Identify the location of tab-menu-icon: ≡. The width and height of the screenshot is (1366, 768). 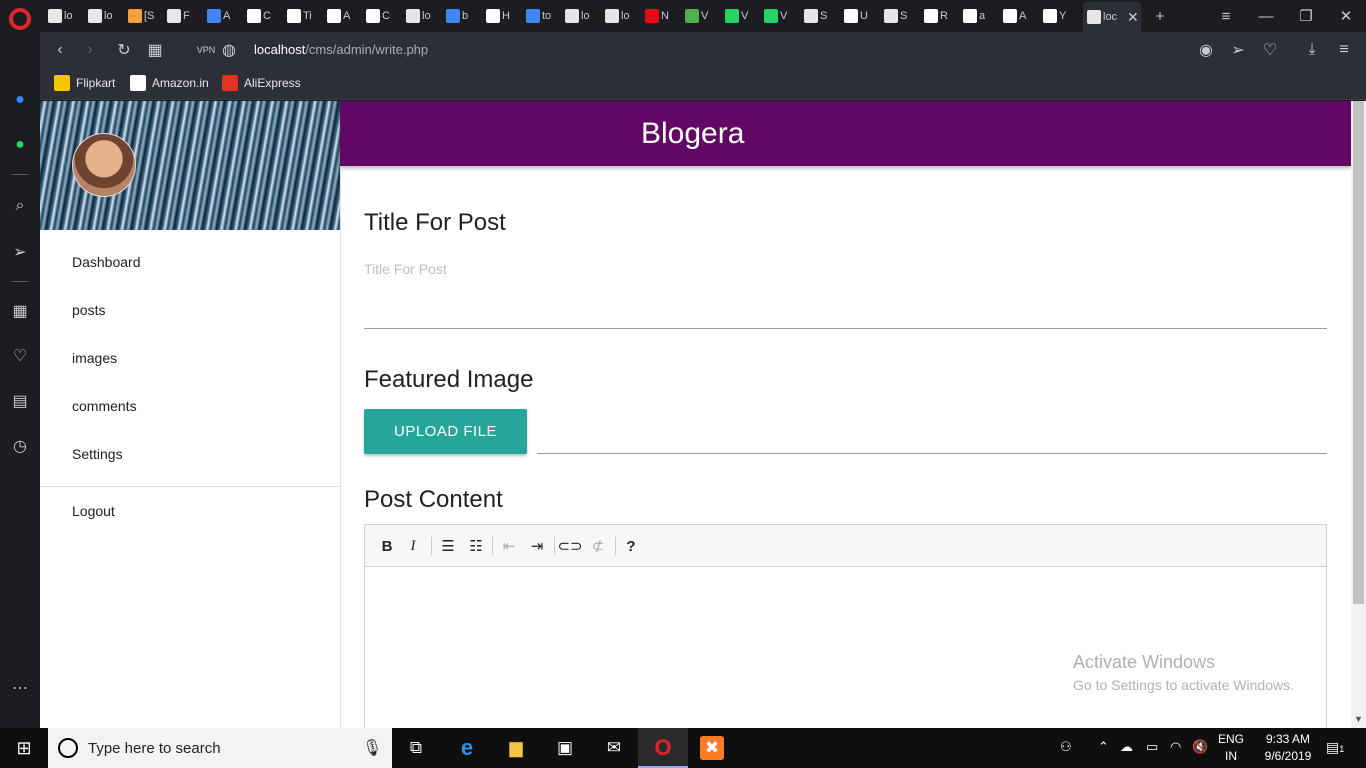
(1226, 16).